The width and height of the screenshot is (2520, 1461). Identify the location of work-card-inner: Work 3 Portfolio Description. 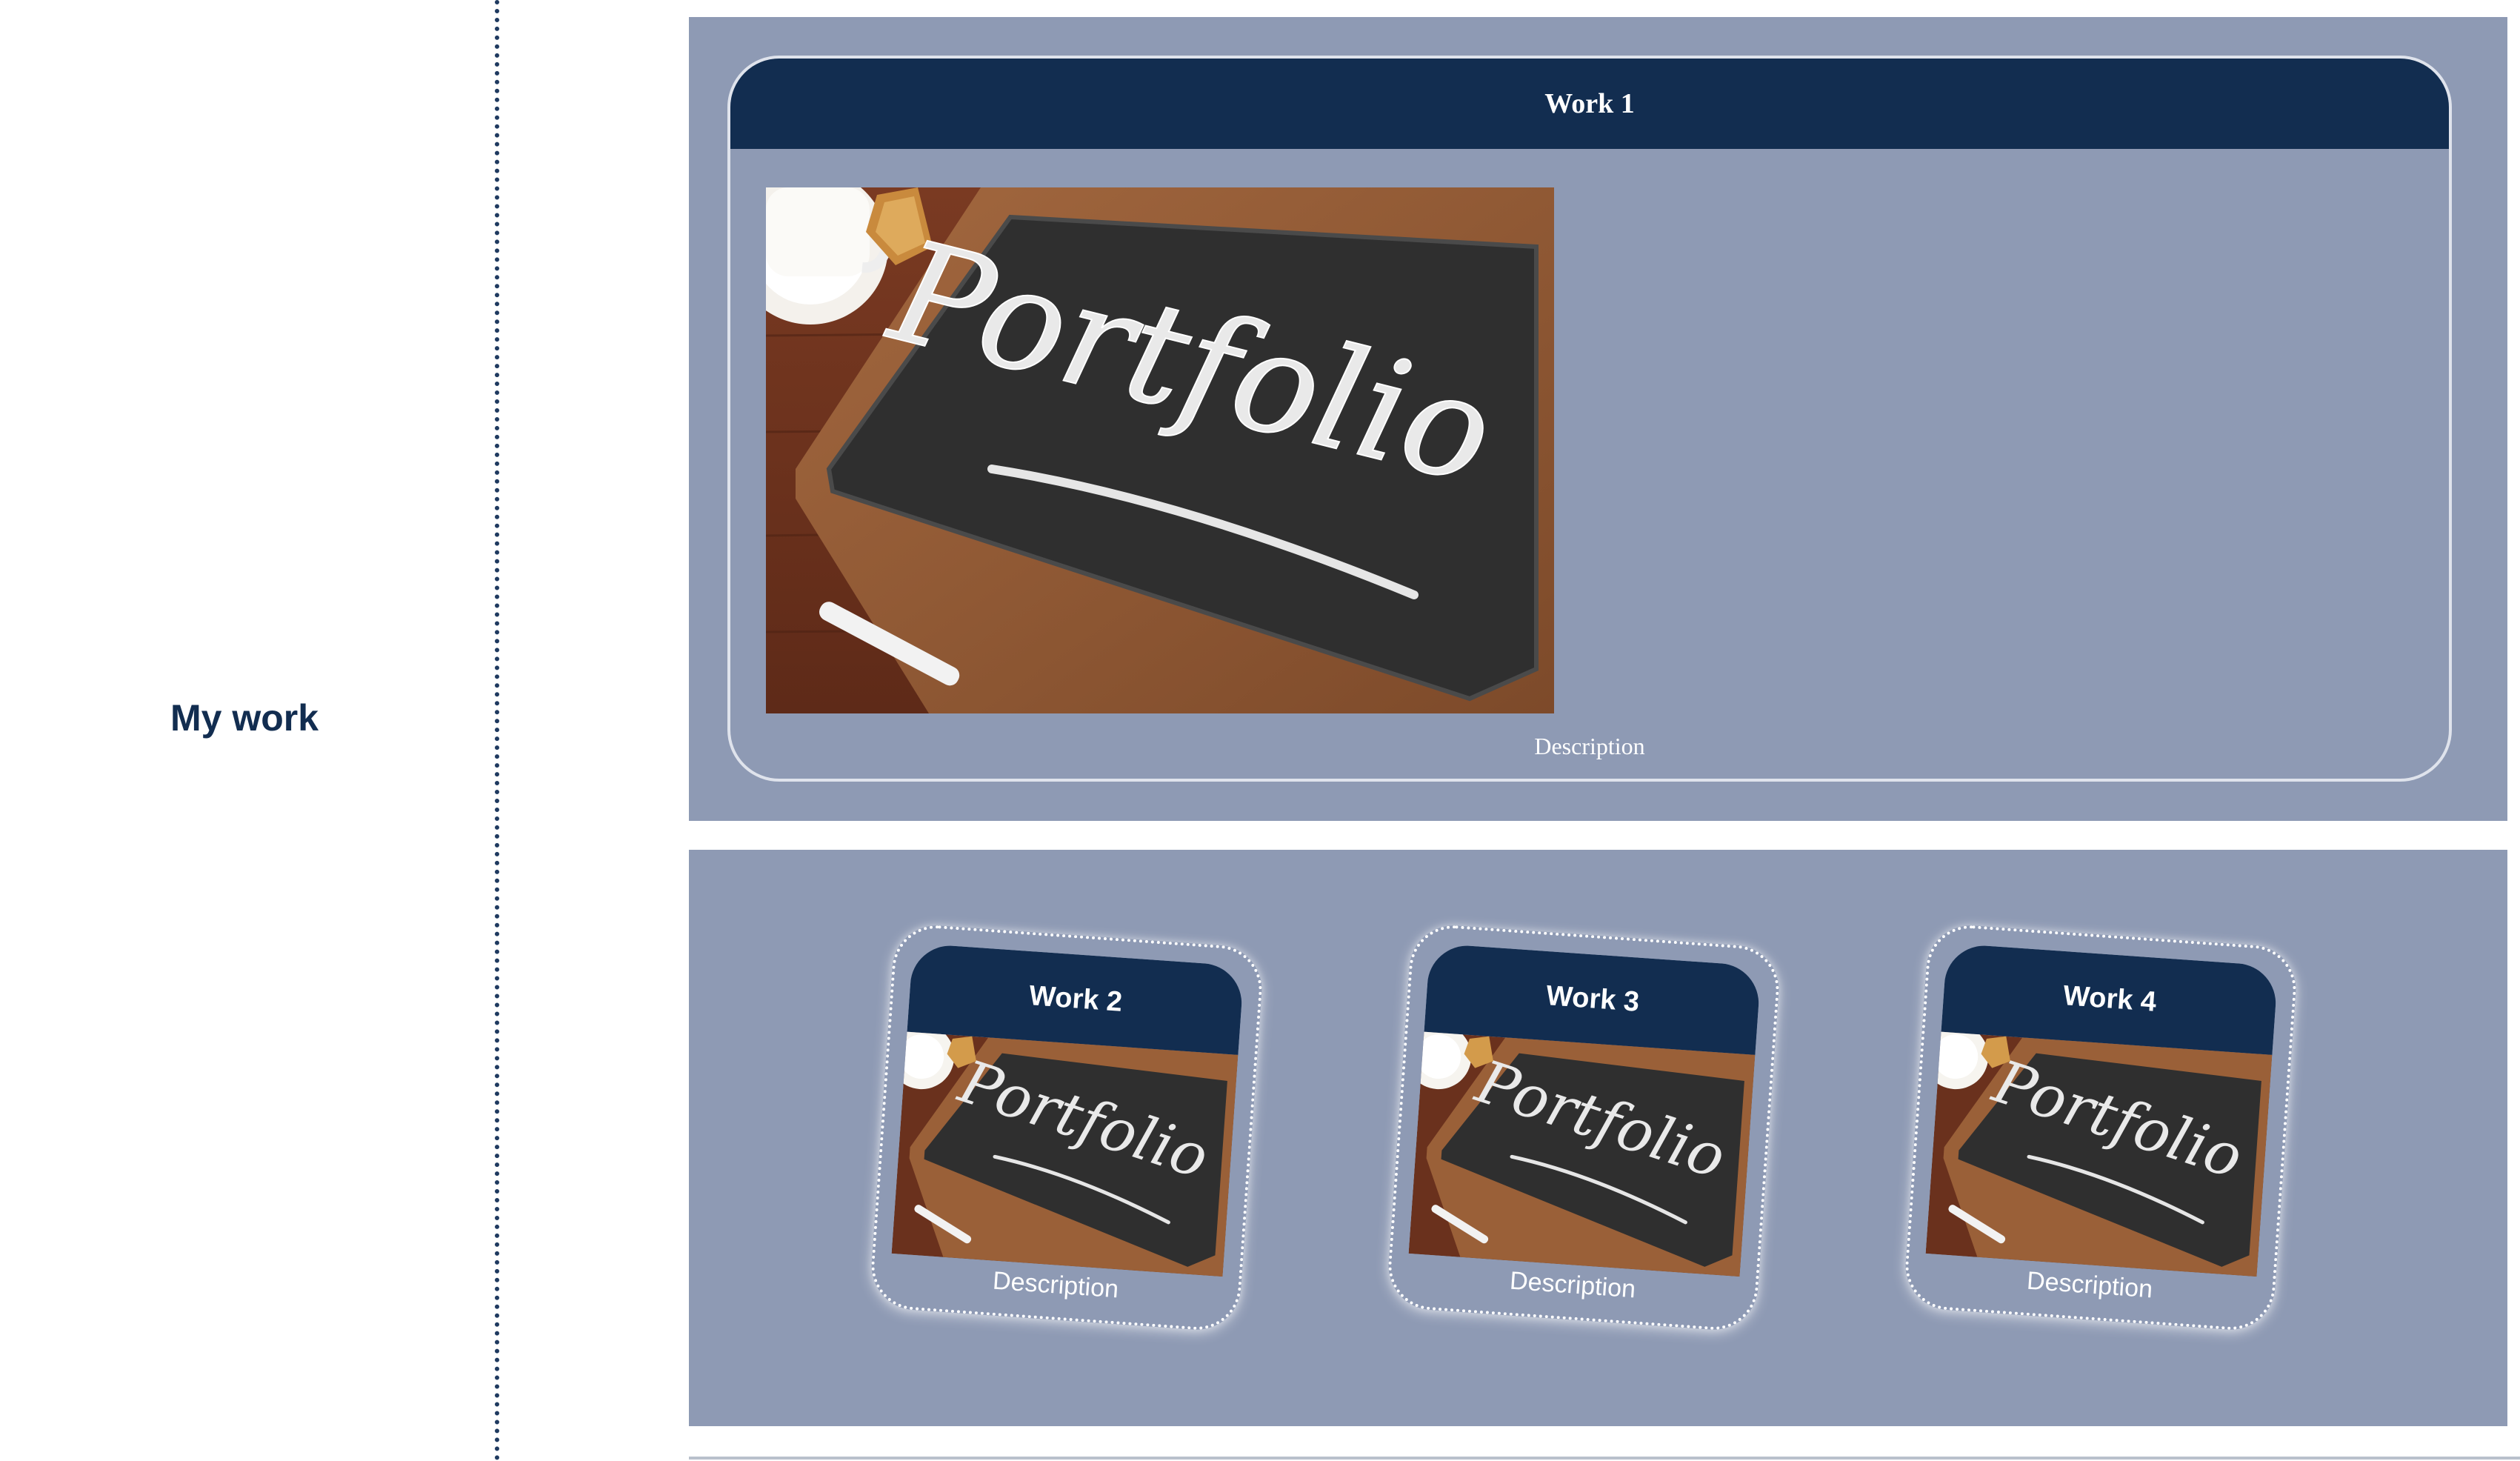
(1584, 1128).